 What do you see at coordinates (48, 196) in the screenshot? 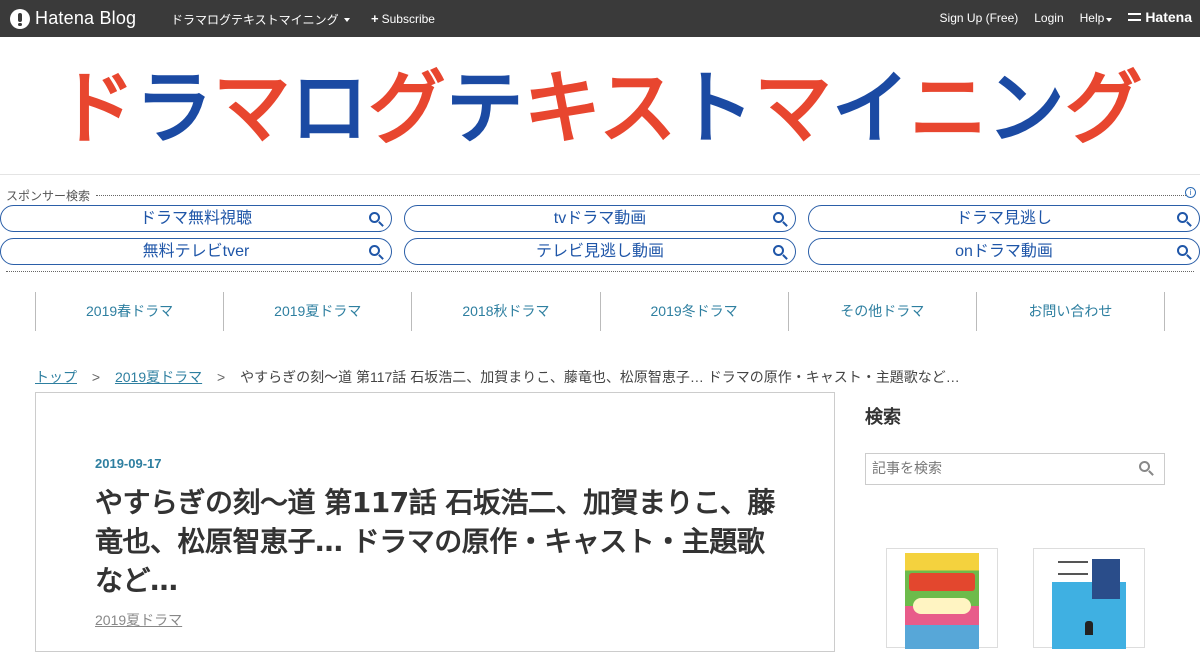
I see `sponsor-heading: スポンサー検索` at bounding box center [48, 196].